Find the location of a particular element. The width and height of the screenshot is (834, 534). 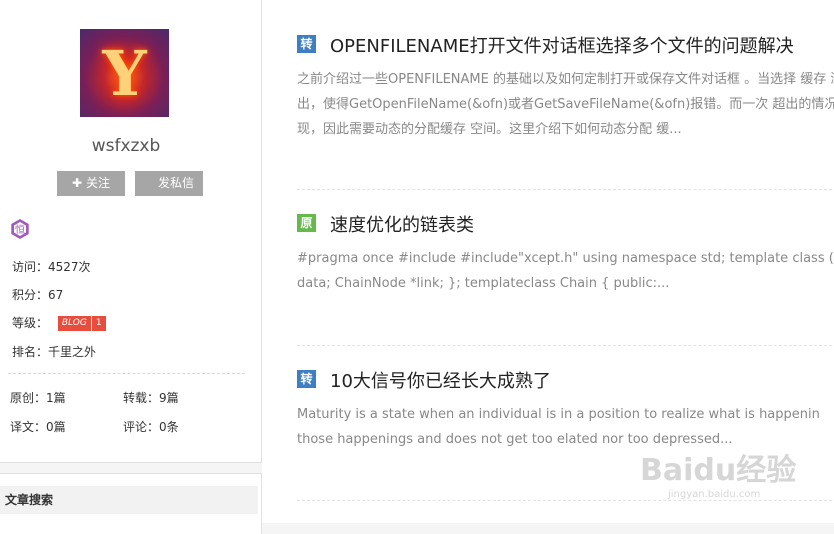

medal-glyph: 恒 is located at coordinates (20, 229).